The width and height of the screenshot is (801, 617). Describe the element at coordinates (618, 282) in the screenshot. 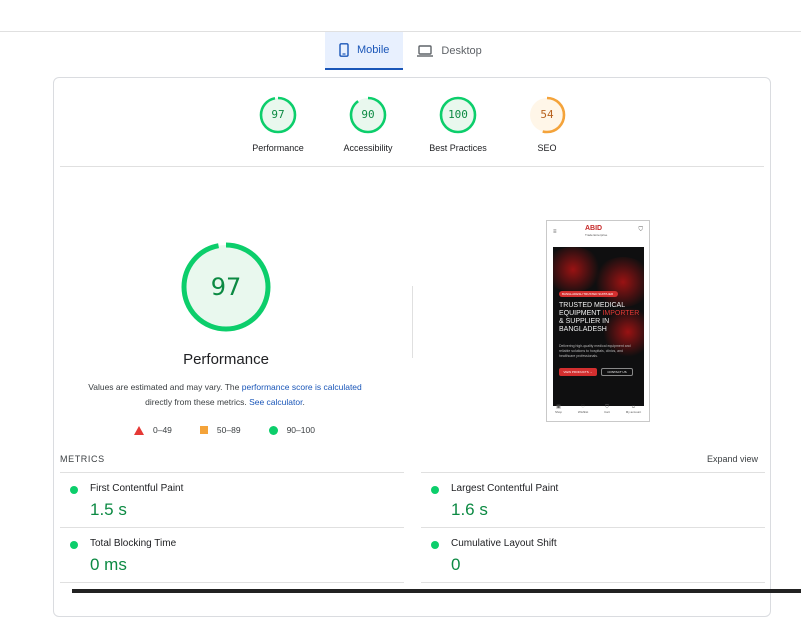

I see `hero-glow` at that location.